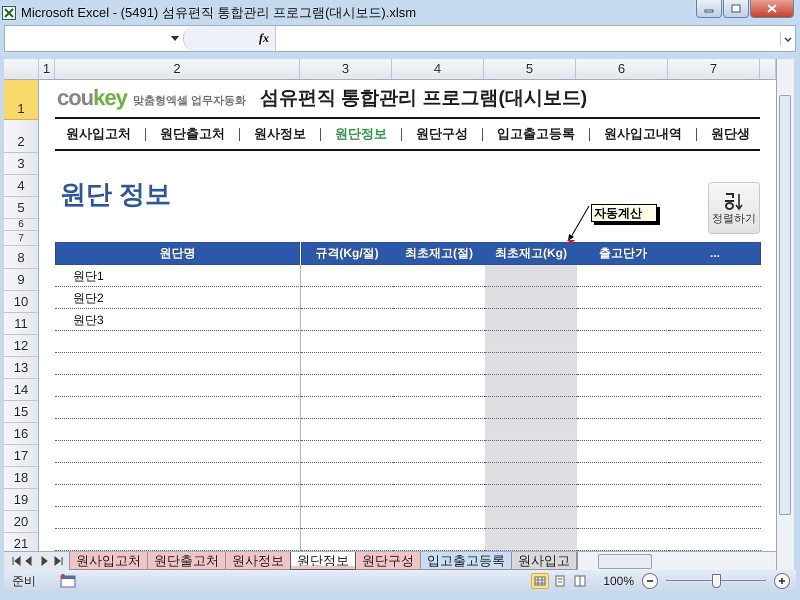  Describe the element at coordinates (709, 9) in the screenshot. I see `minimize-button` at that location.